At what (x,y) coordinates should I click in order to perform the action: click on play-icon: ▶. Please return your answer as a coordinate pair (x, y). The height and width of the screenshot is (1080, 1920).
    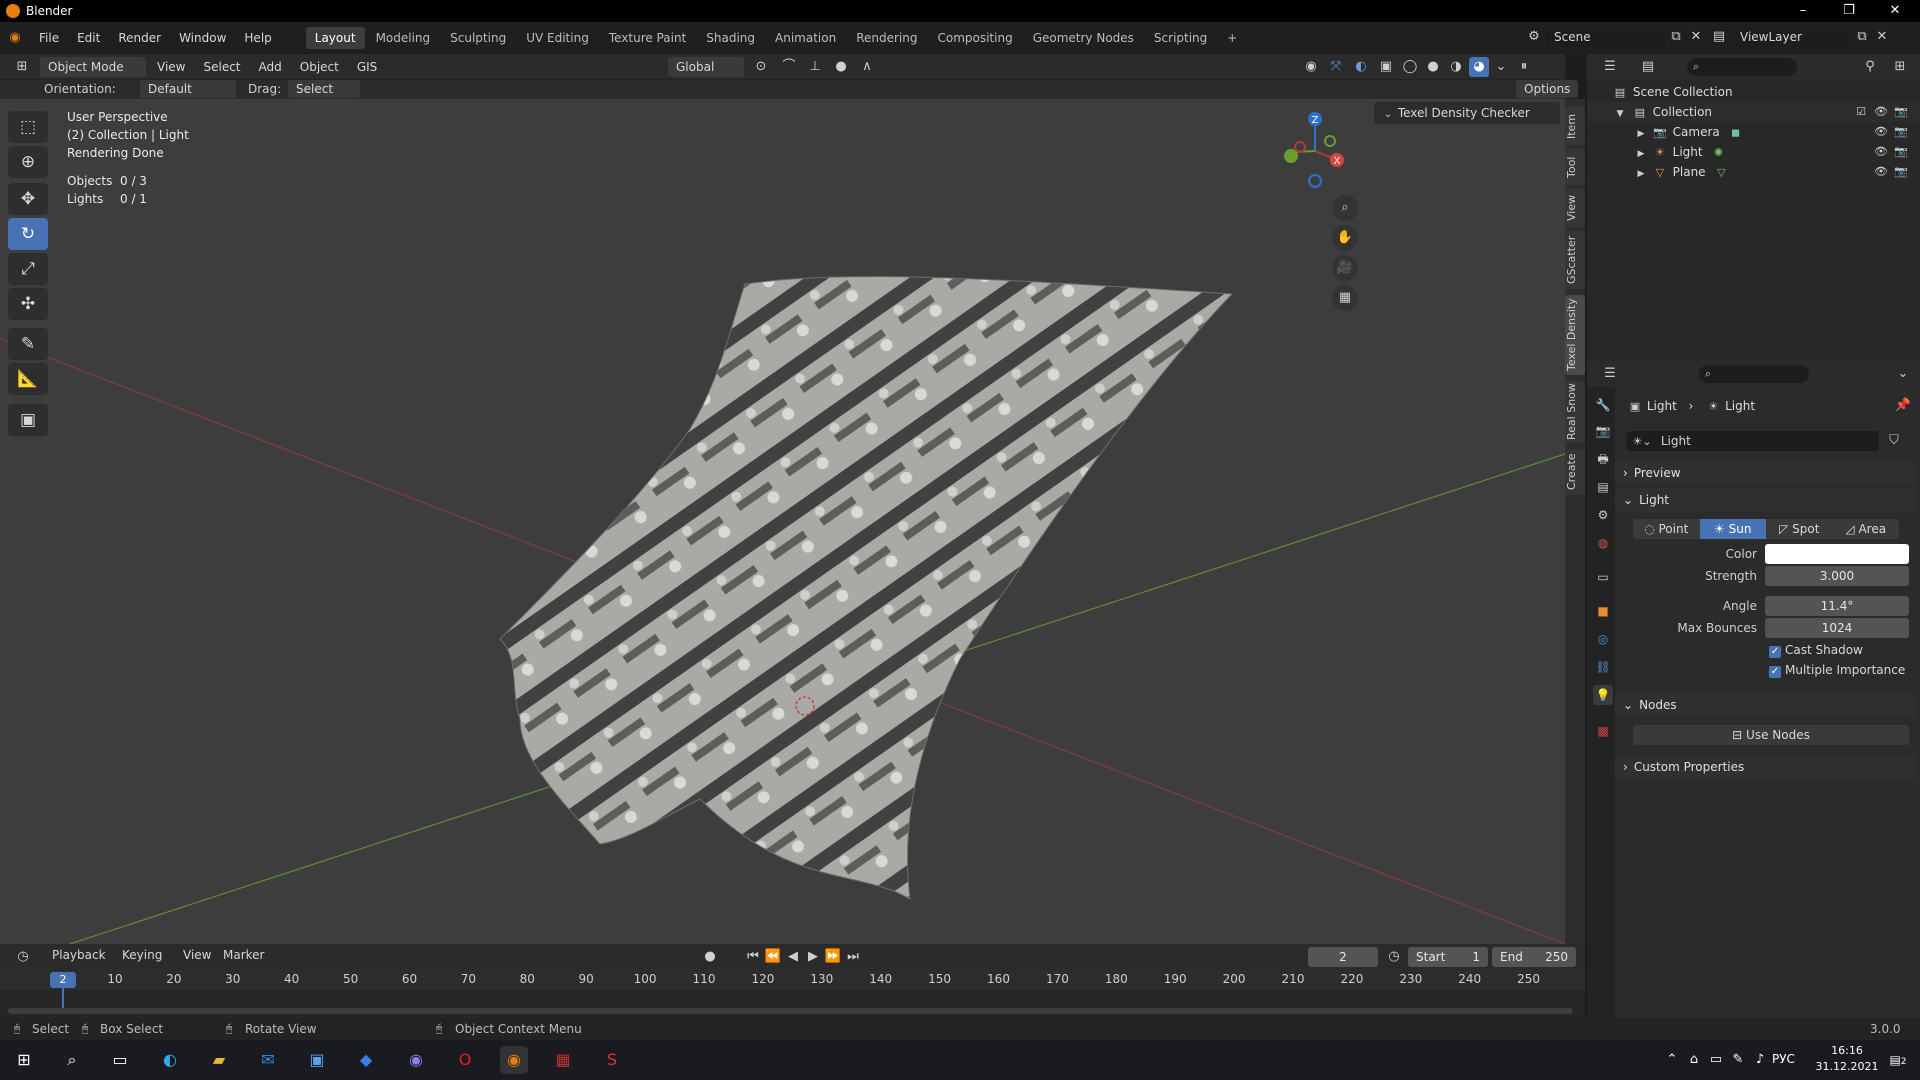
    Looking at the image, I should click on (813, 957).